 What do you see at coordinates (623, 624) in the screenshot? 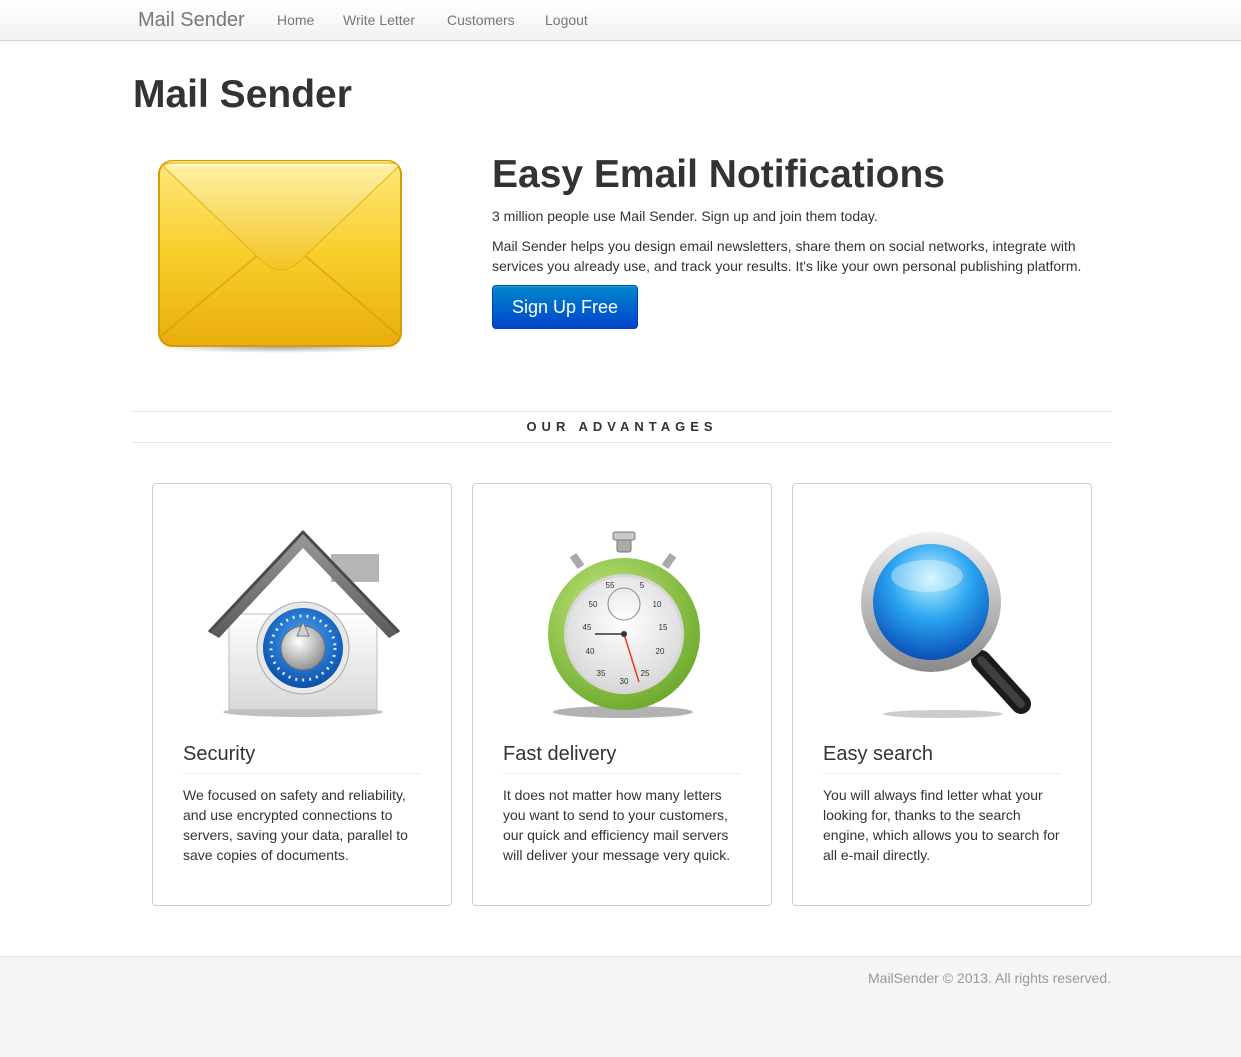
I see `stopwatch-icon: 55 5 50 10 45 15 40 20 35 30 25` at bounding box center [623, 624].